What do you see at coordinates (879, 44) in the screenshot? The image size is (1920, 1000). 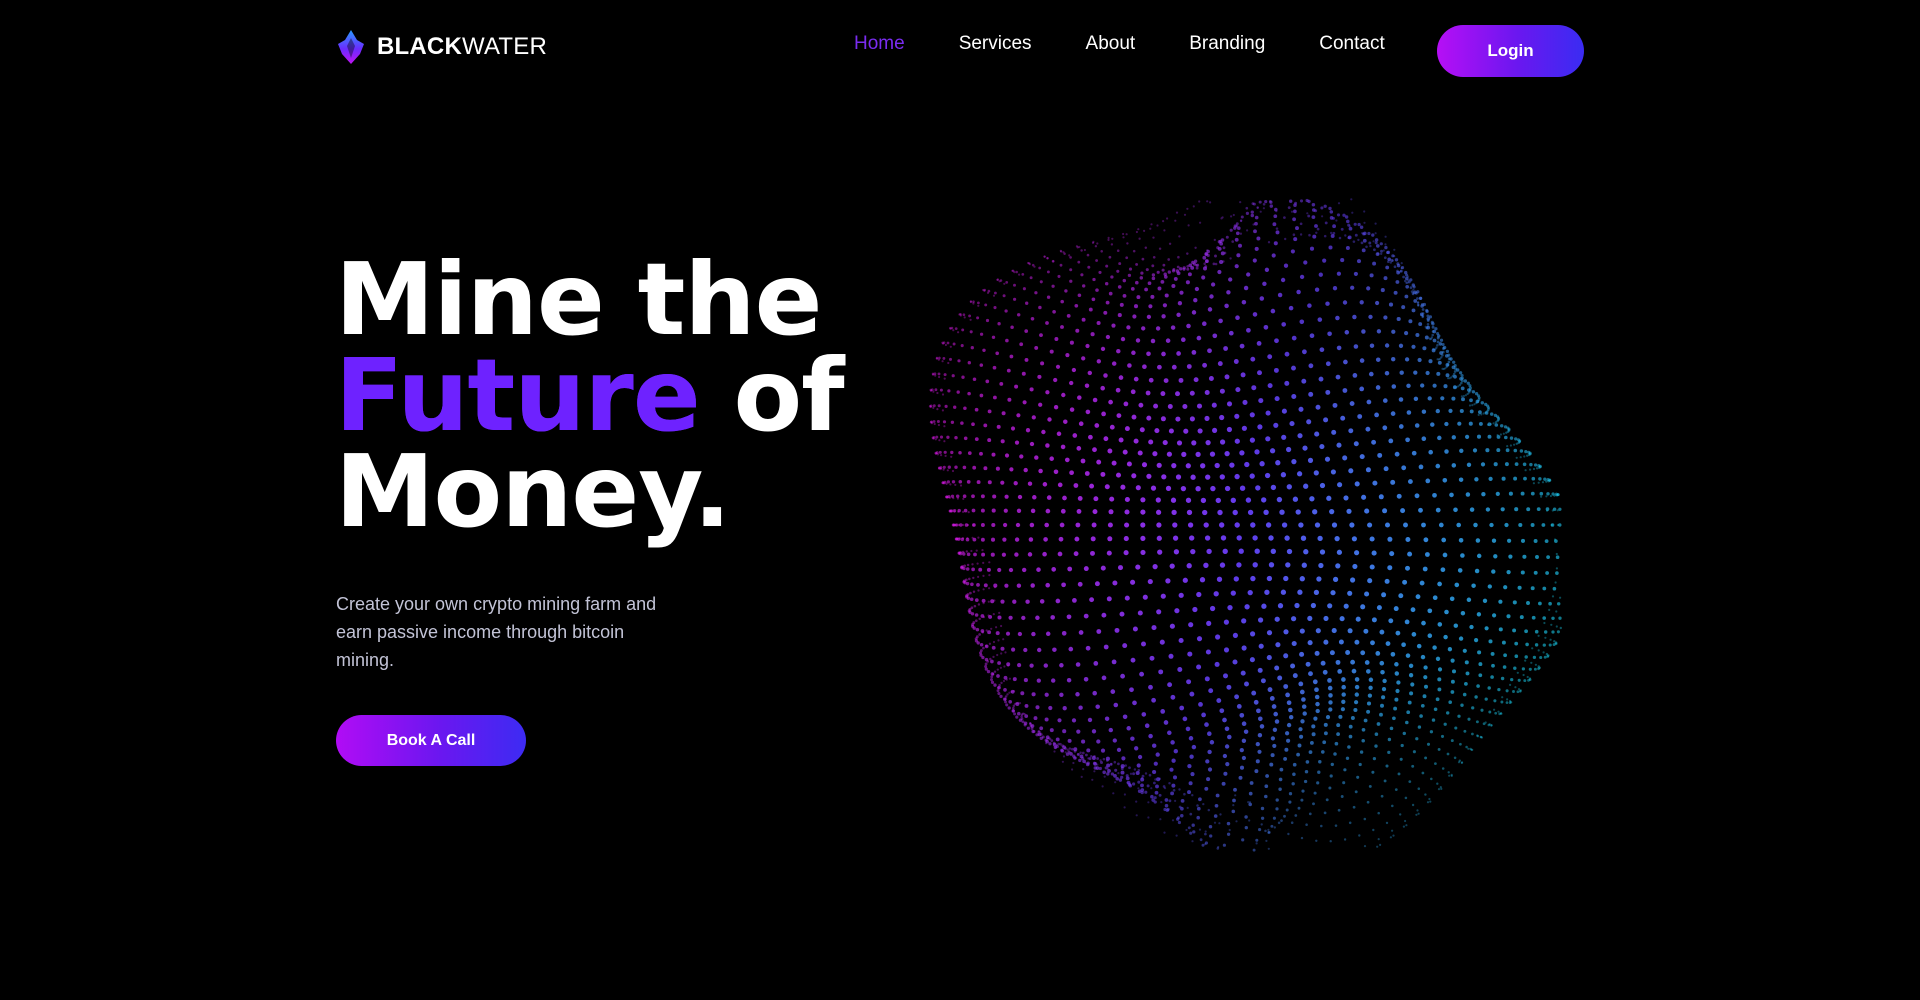 I see `nav-home: Home` at bounding box center [879, 44].